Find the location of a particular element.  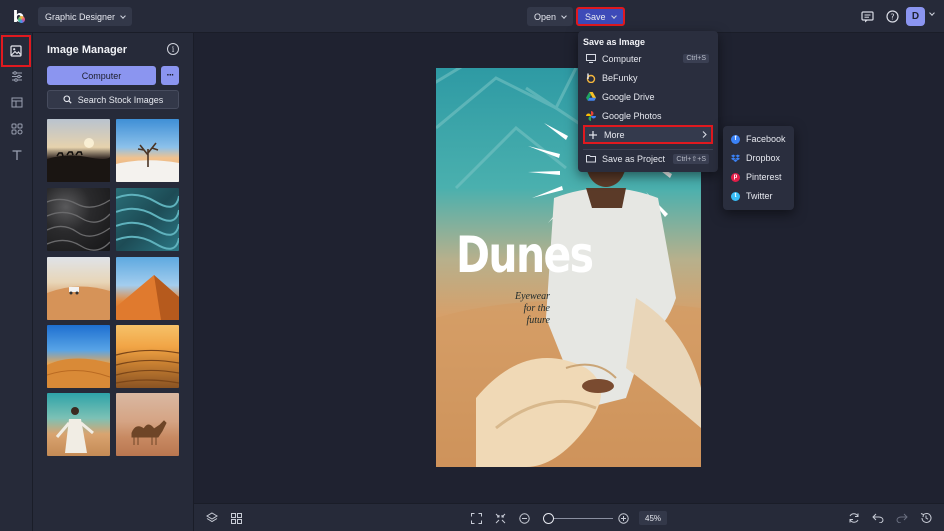

text-icon is located at coordinates (16, 154).